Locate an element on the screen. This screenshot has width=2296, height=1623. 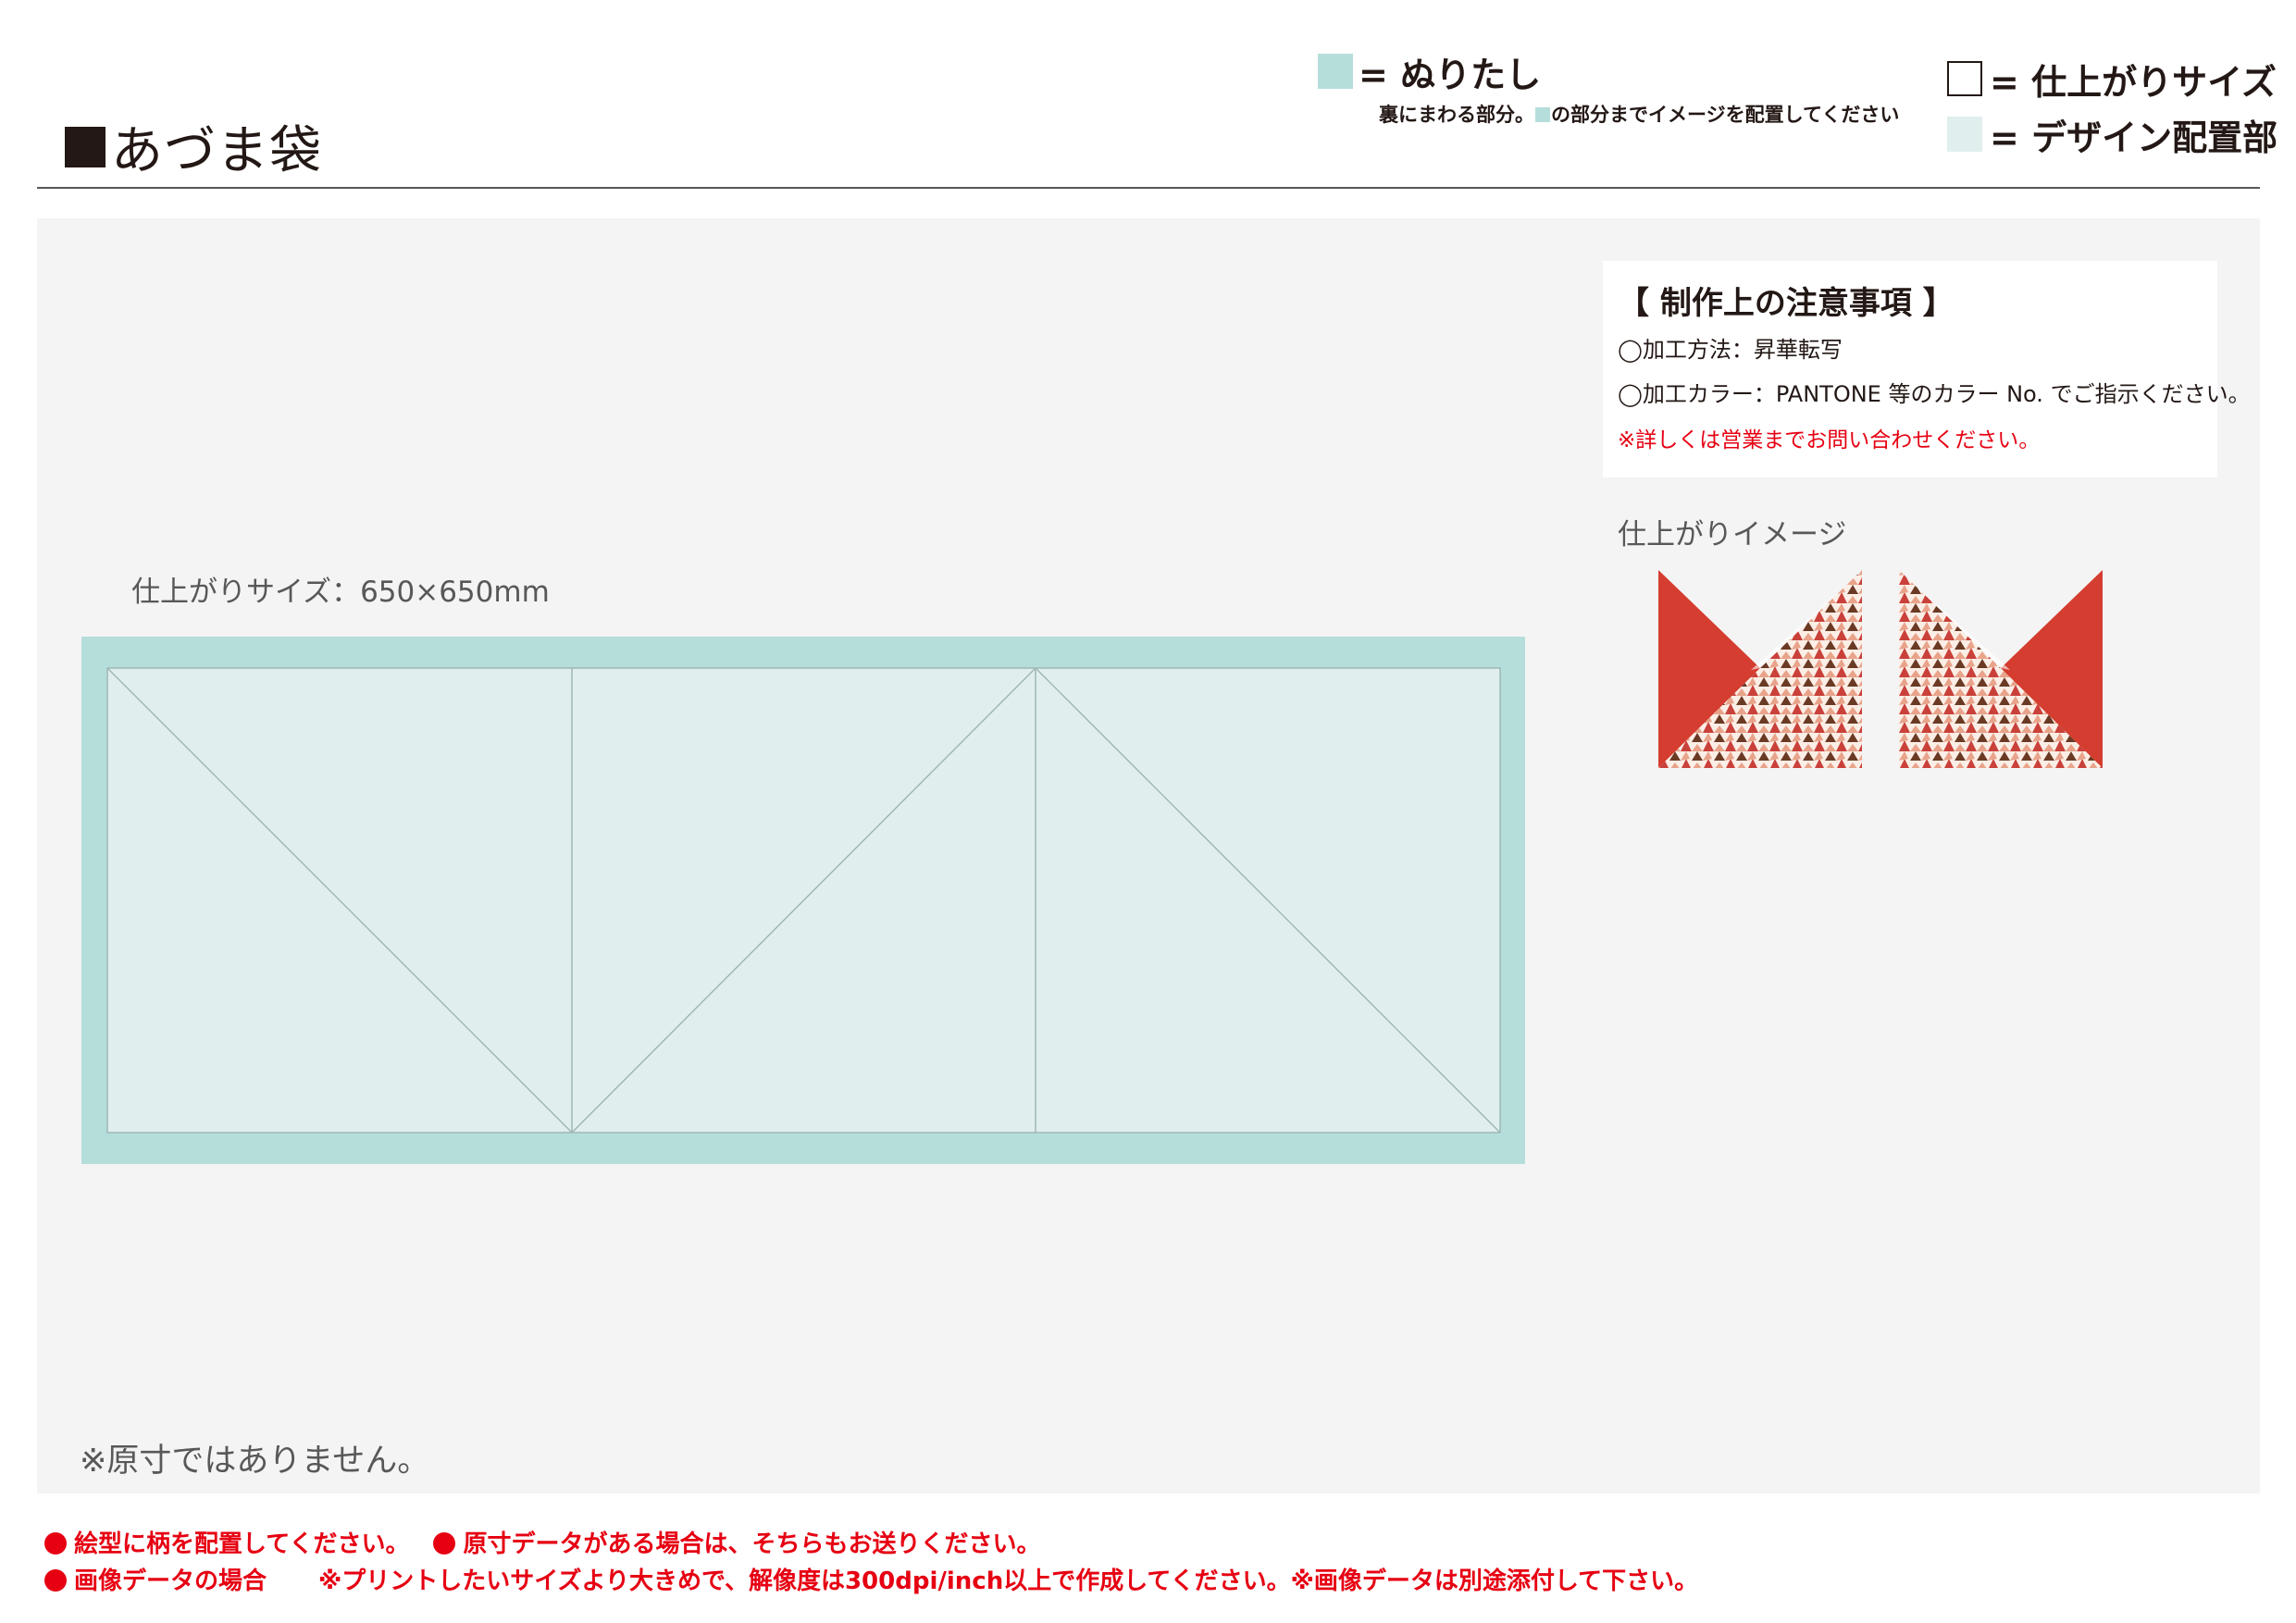
header-divider is located at coordinates (1149, 188).